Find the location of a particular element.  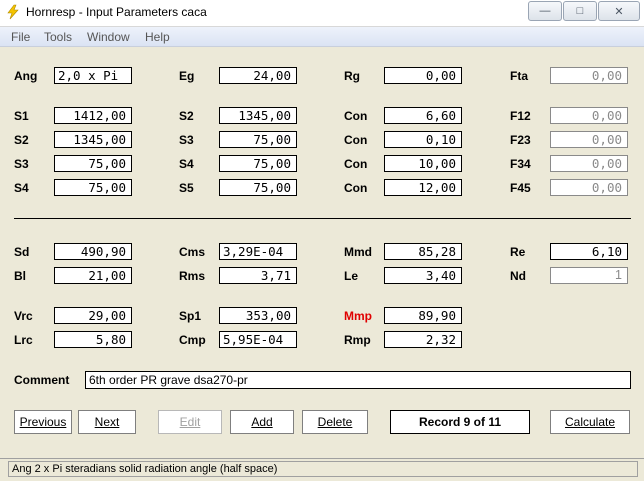

menu-window: Window is located at coordinates (108, 37).